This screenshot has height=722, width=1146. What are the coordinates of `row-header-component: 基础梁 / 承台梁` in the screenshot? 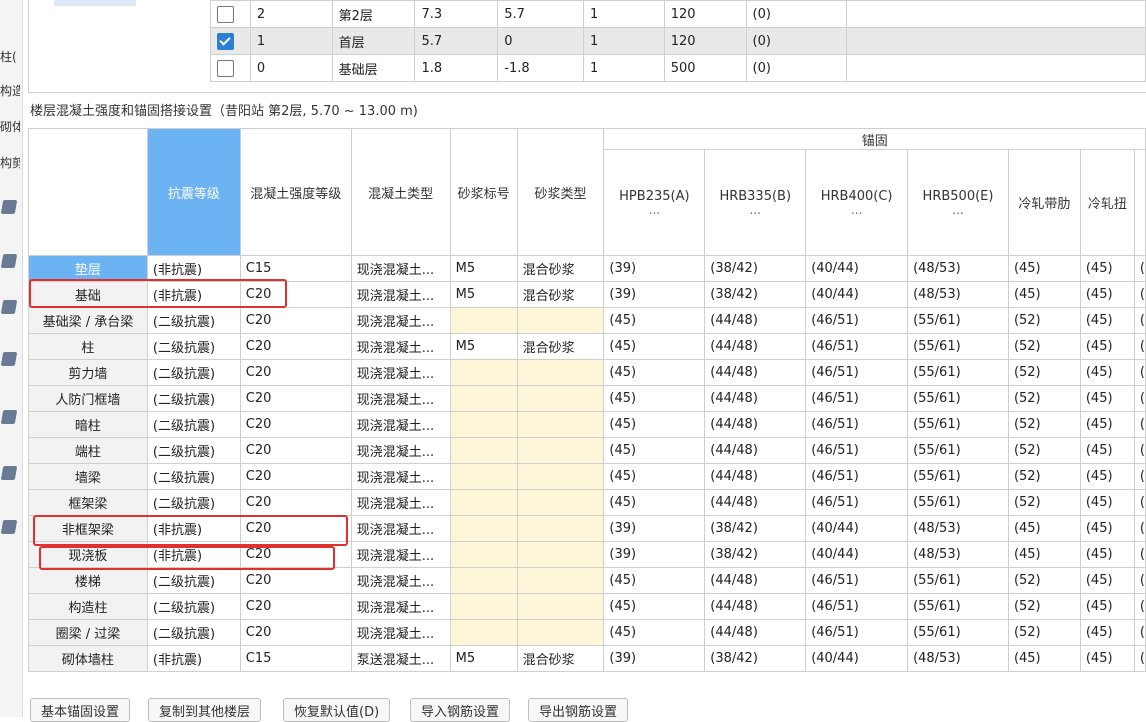 It's located at (88, 320).